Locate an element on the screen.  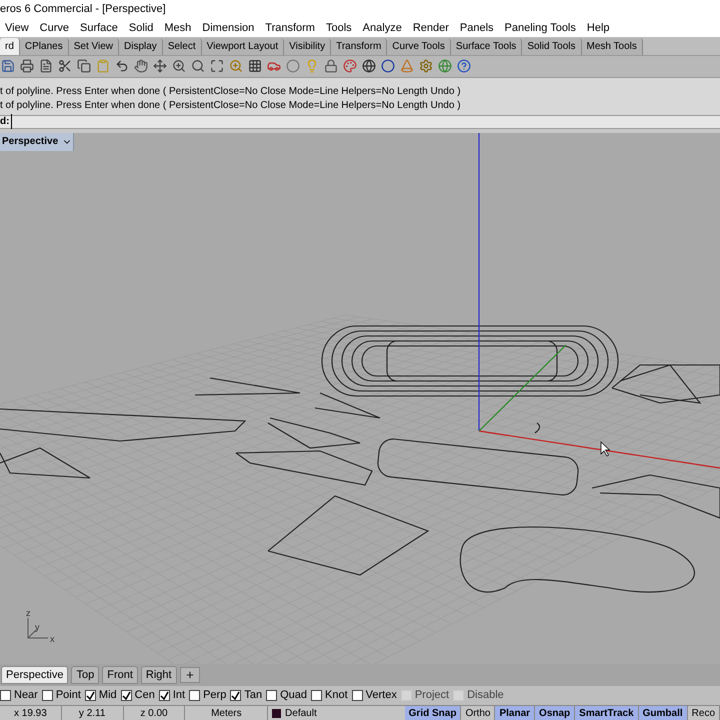
viewport-tab: Front is located at coordinates (120, 675).